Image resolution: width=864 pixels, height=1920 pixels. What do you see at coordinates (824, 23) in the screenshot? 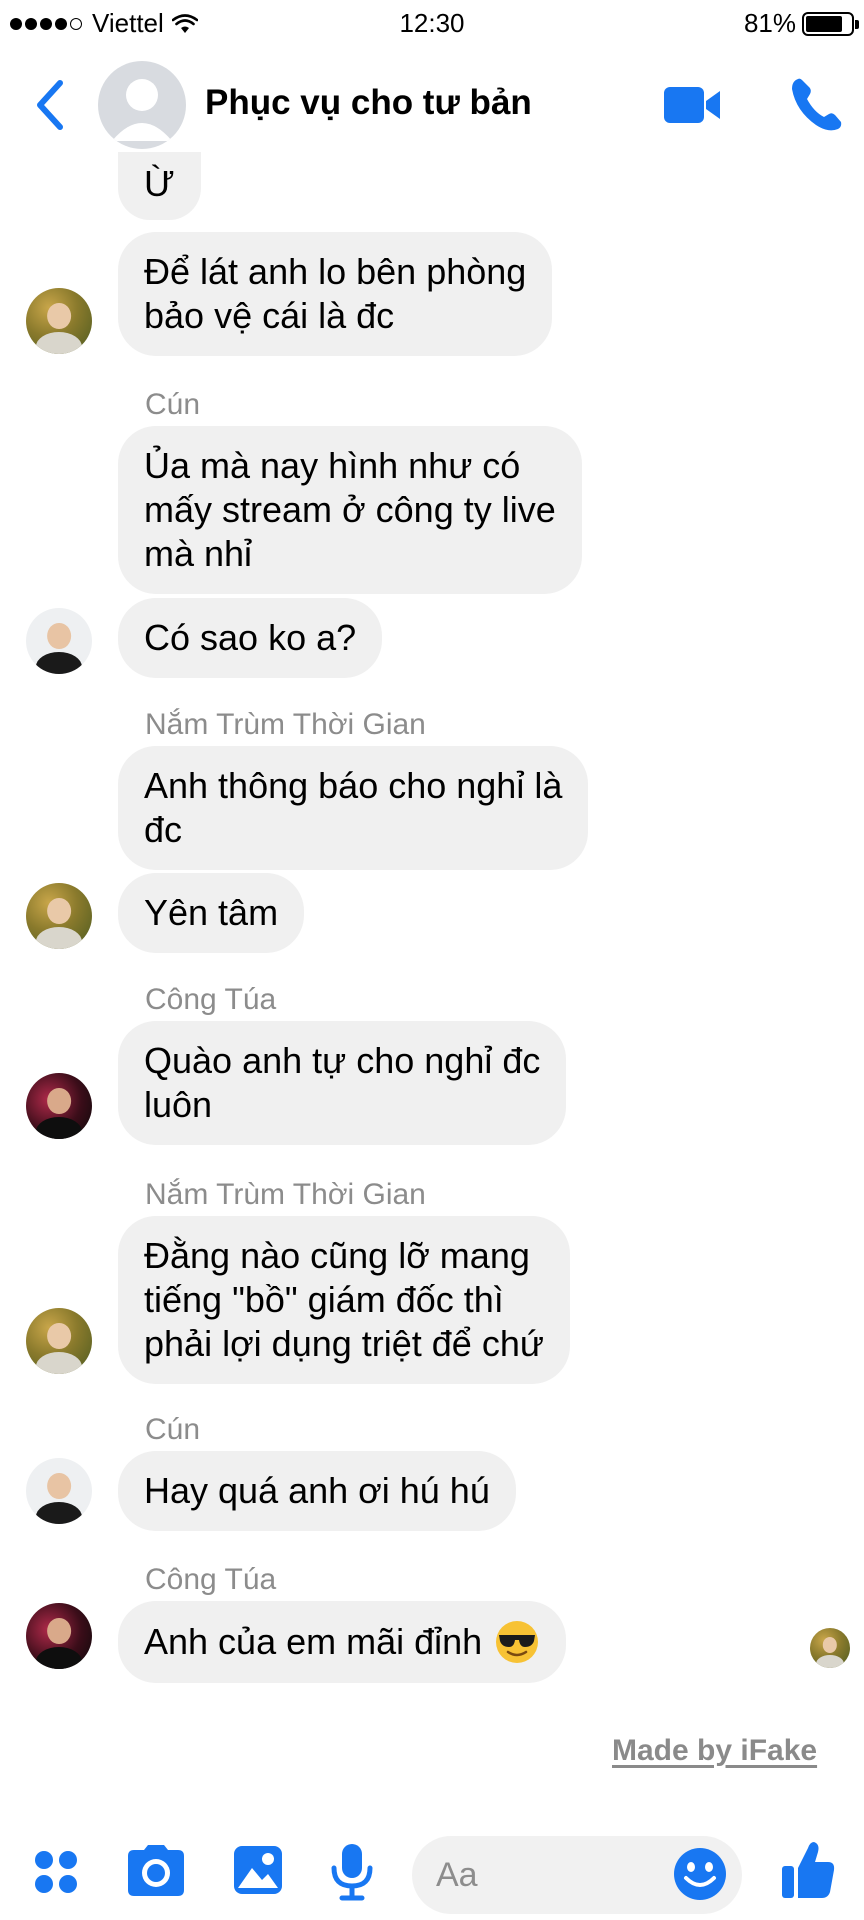
I see `battery-level` at bounding box center [824, 23].